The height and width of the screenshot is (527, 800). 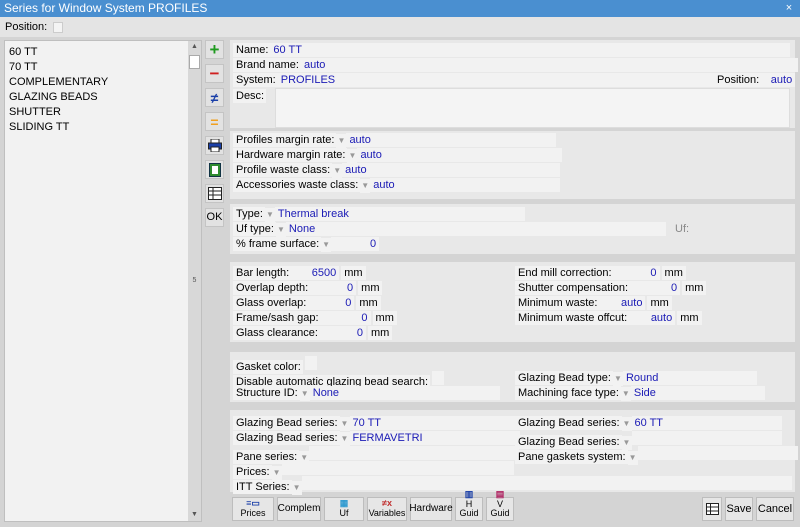 I want to click on series-list-item: SHUTTER, so click(x=103, y=112).